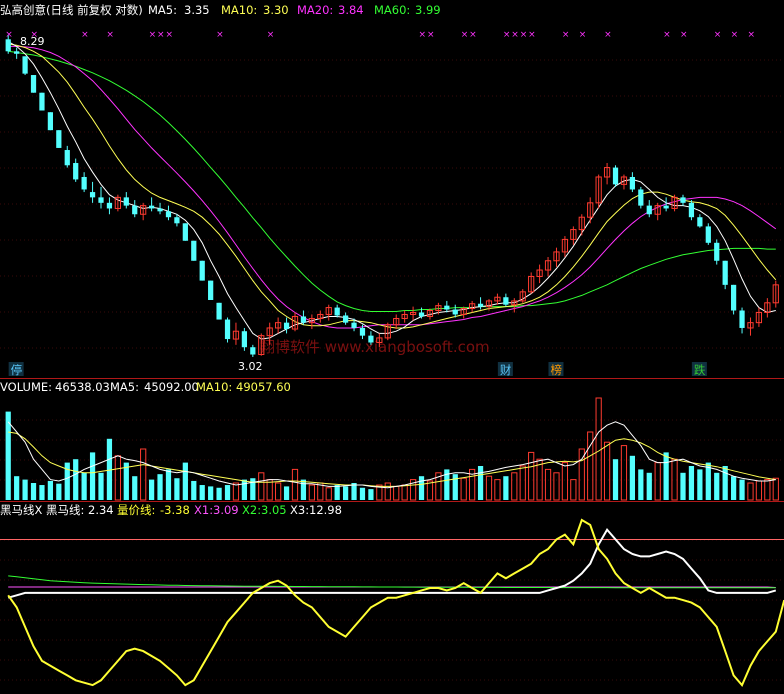 Image resolution: width=784 pixels, height=694 pixels. Describe the element at coordinates (71, 10) in the screenshot. I see `stock-title: 弘高创意(日线 前复权 对数)` at that location.